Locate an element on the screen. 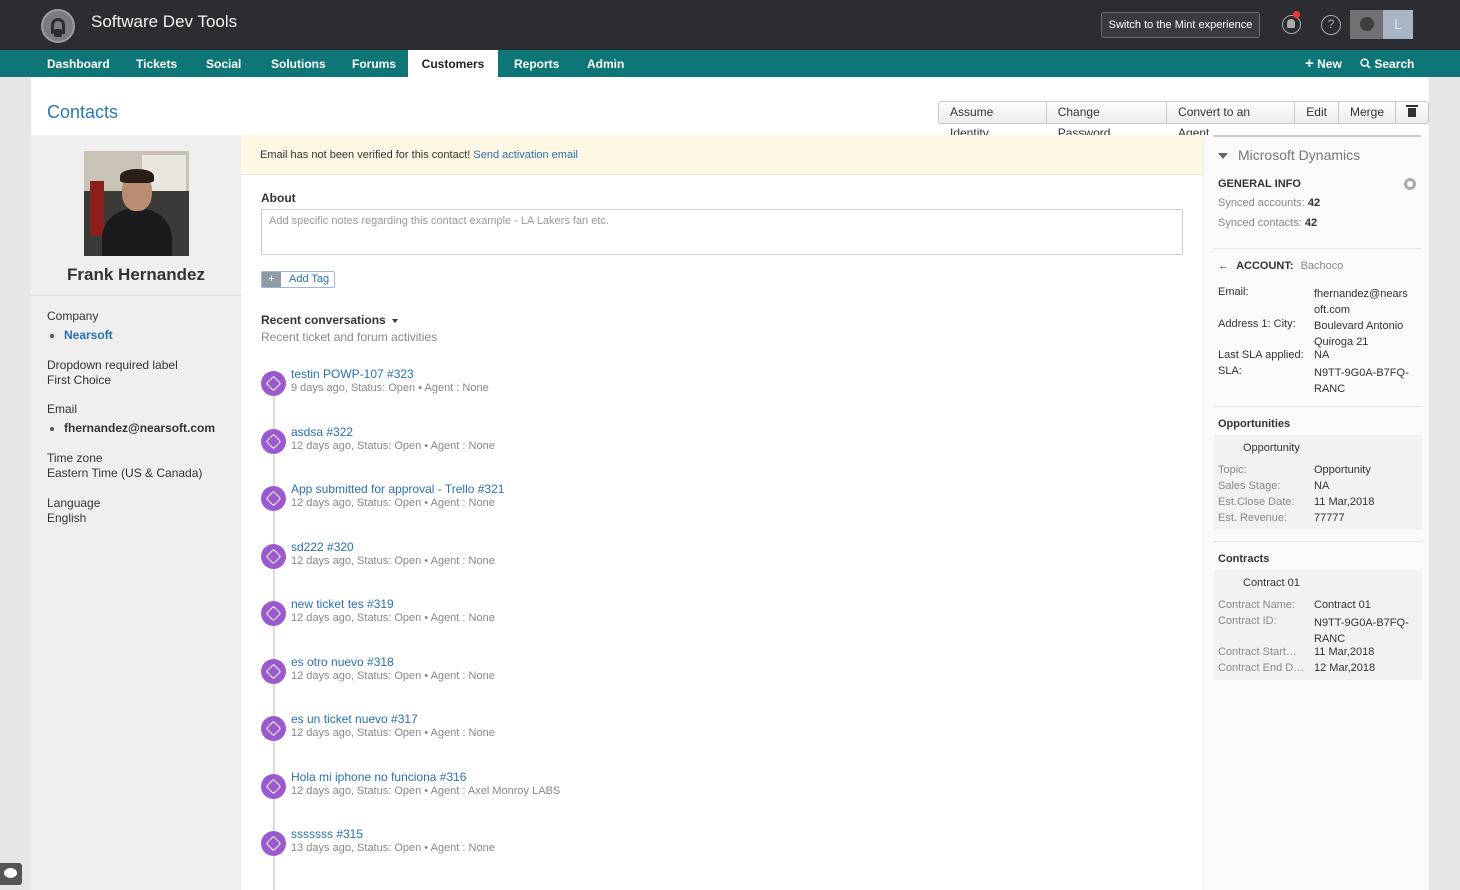 This screenshot has width=1460, height=890. collapse-icon is located at coordinates (1223, 156).